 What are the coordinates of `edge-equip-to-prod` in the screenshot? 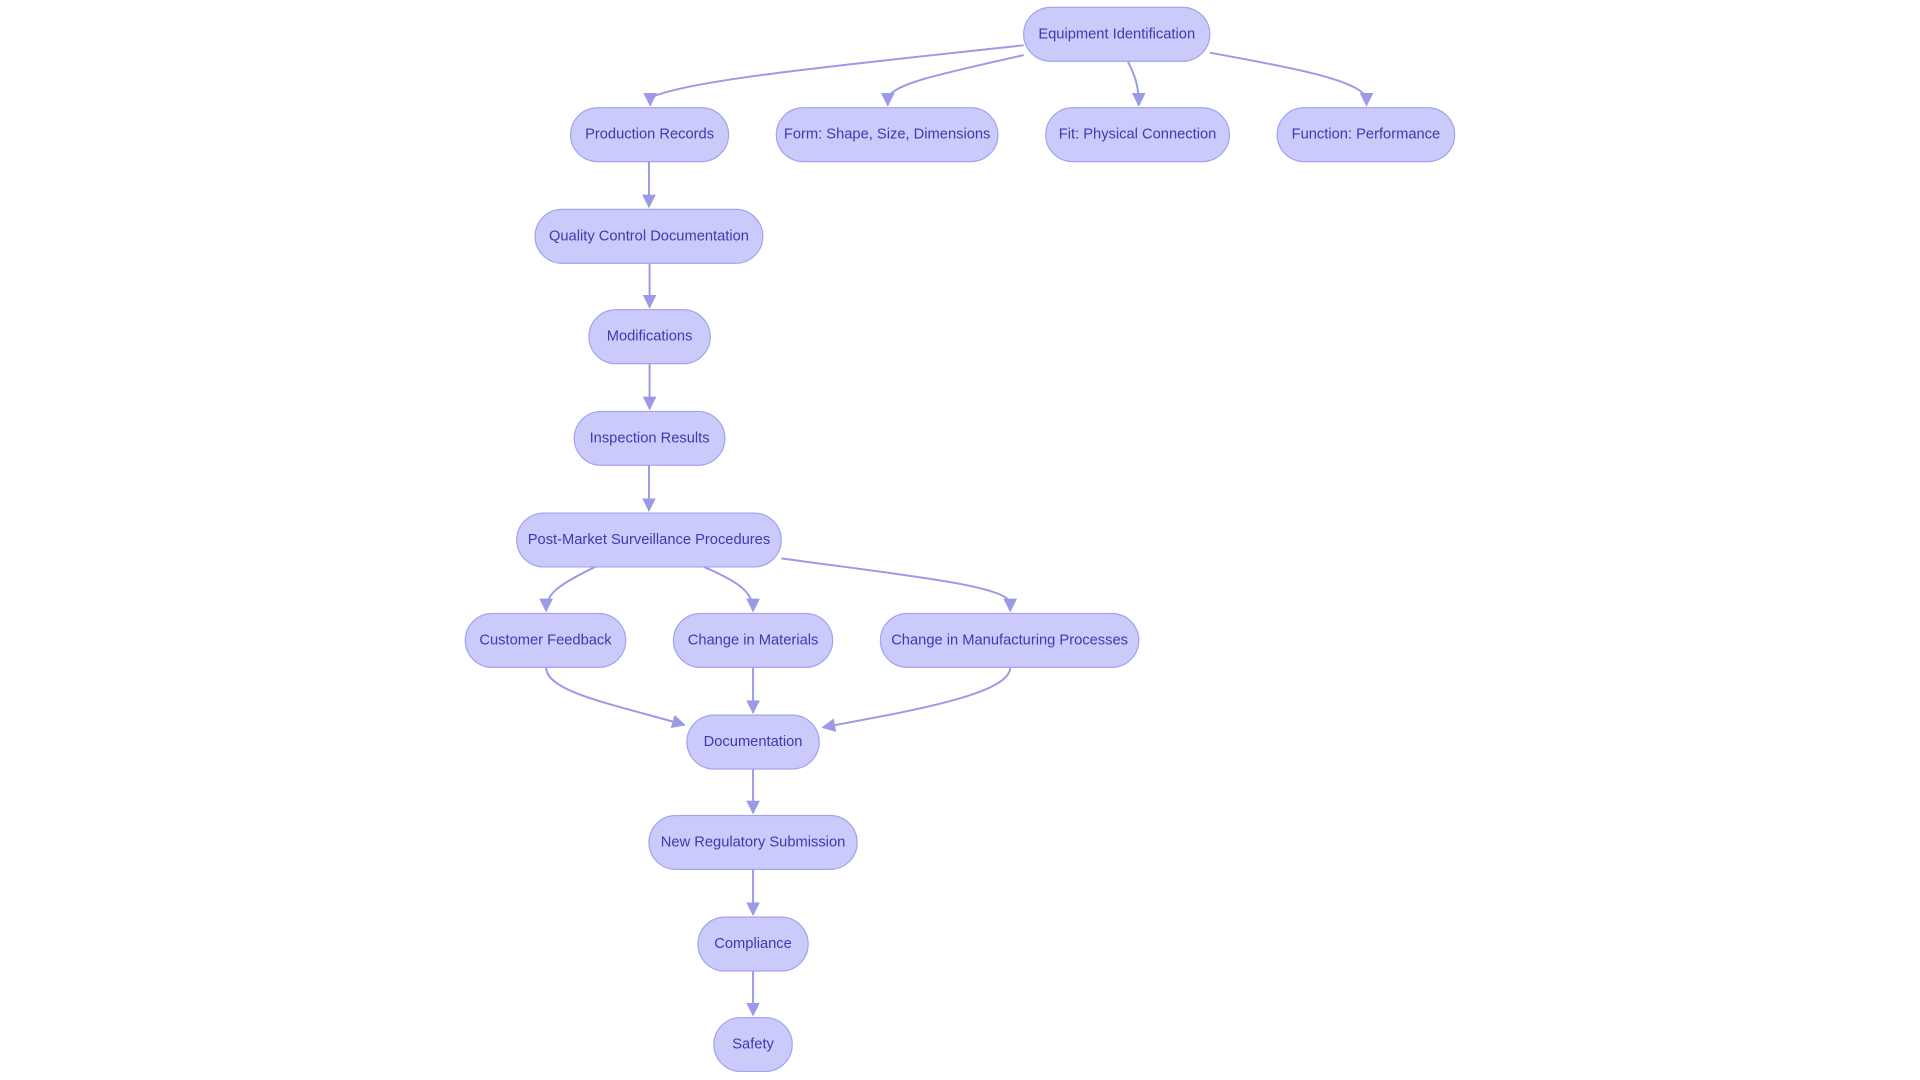 It's located at (833, 75).